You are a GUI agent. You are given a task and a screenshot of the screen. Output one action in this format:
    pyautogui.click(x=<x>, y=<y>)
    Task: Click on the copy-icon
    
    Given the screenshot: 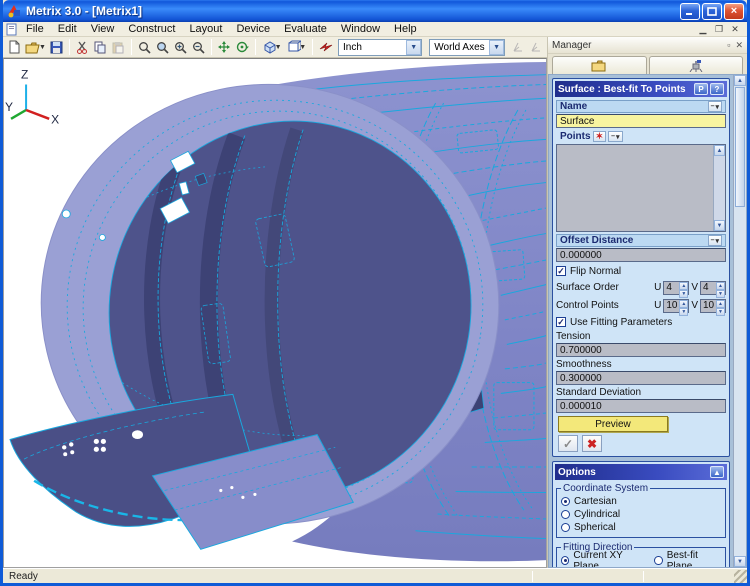 What is the action you would take?
    pyautogui.click(x=100, y=47)
    